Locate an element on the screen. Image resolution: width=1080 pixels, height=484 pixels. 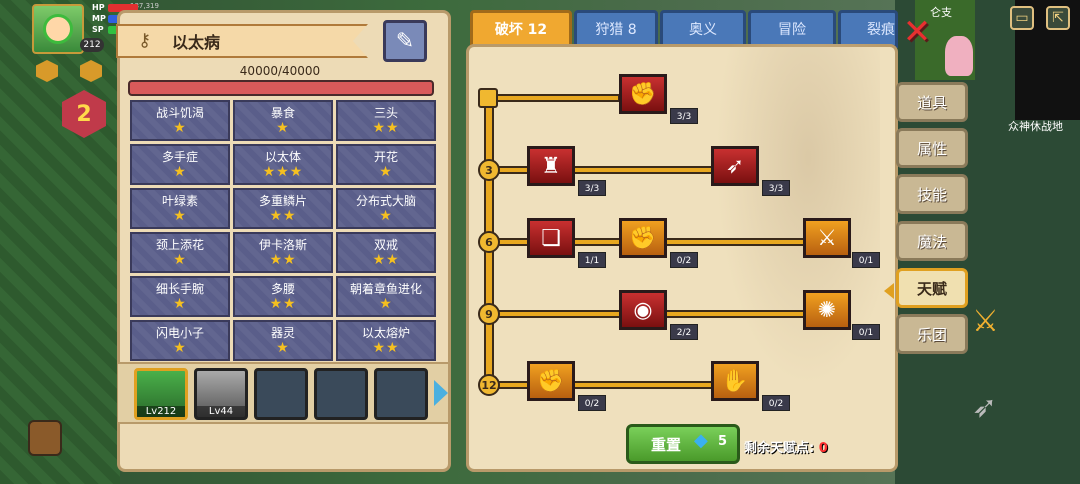
skill-punch: ✊ is located at coordinates (643, 238).